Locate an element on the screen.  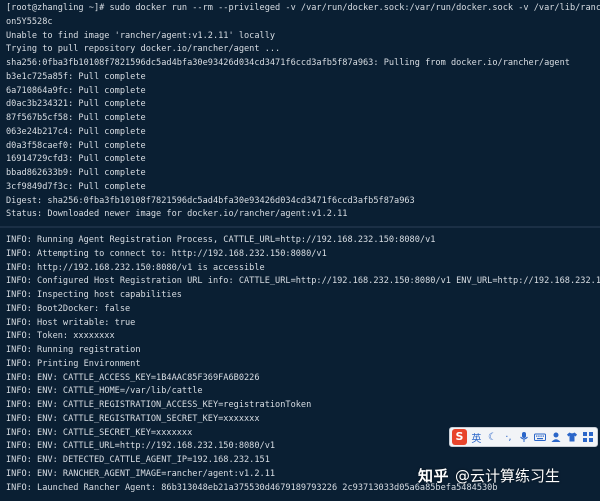
terminal-line: INFO: Running registration is located at coordinates (73, 350).